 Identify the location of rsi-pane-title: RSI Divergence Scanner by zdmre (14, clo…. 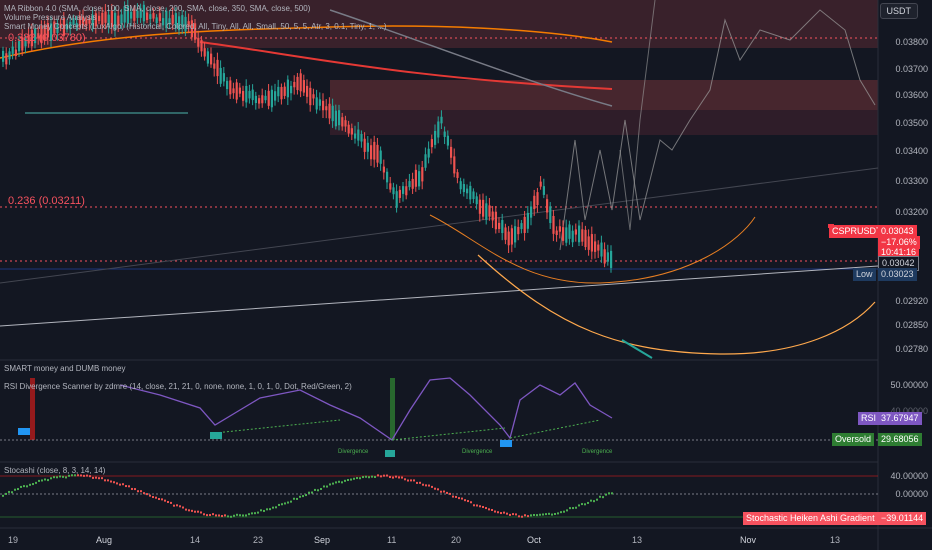
(178, 386).